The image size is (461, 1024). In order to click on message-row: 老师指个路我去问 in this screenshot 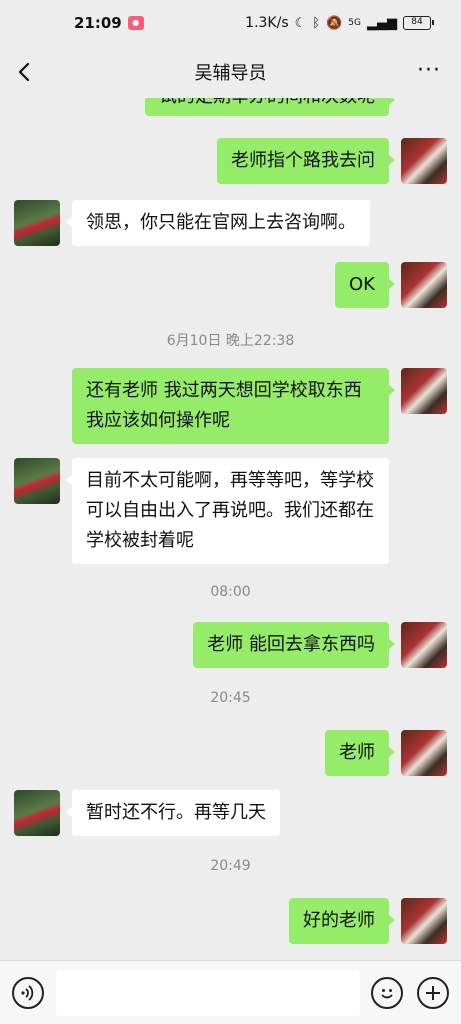, I will do `click(332, 161)`.